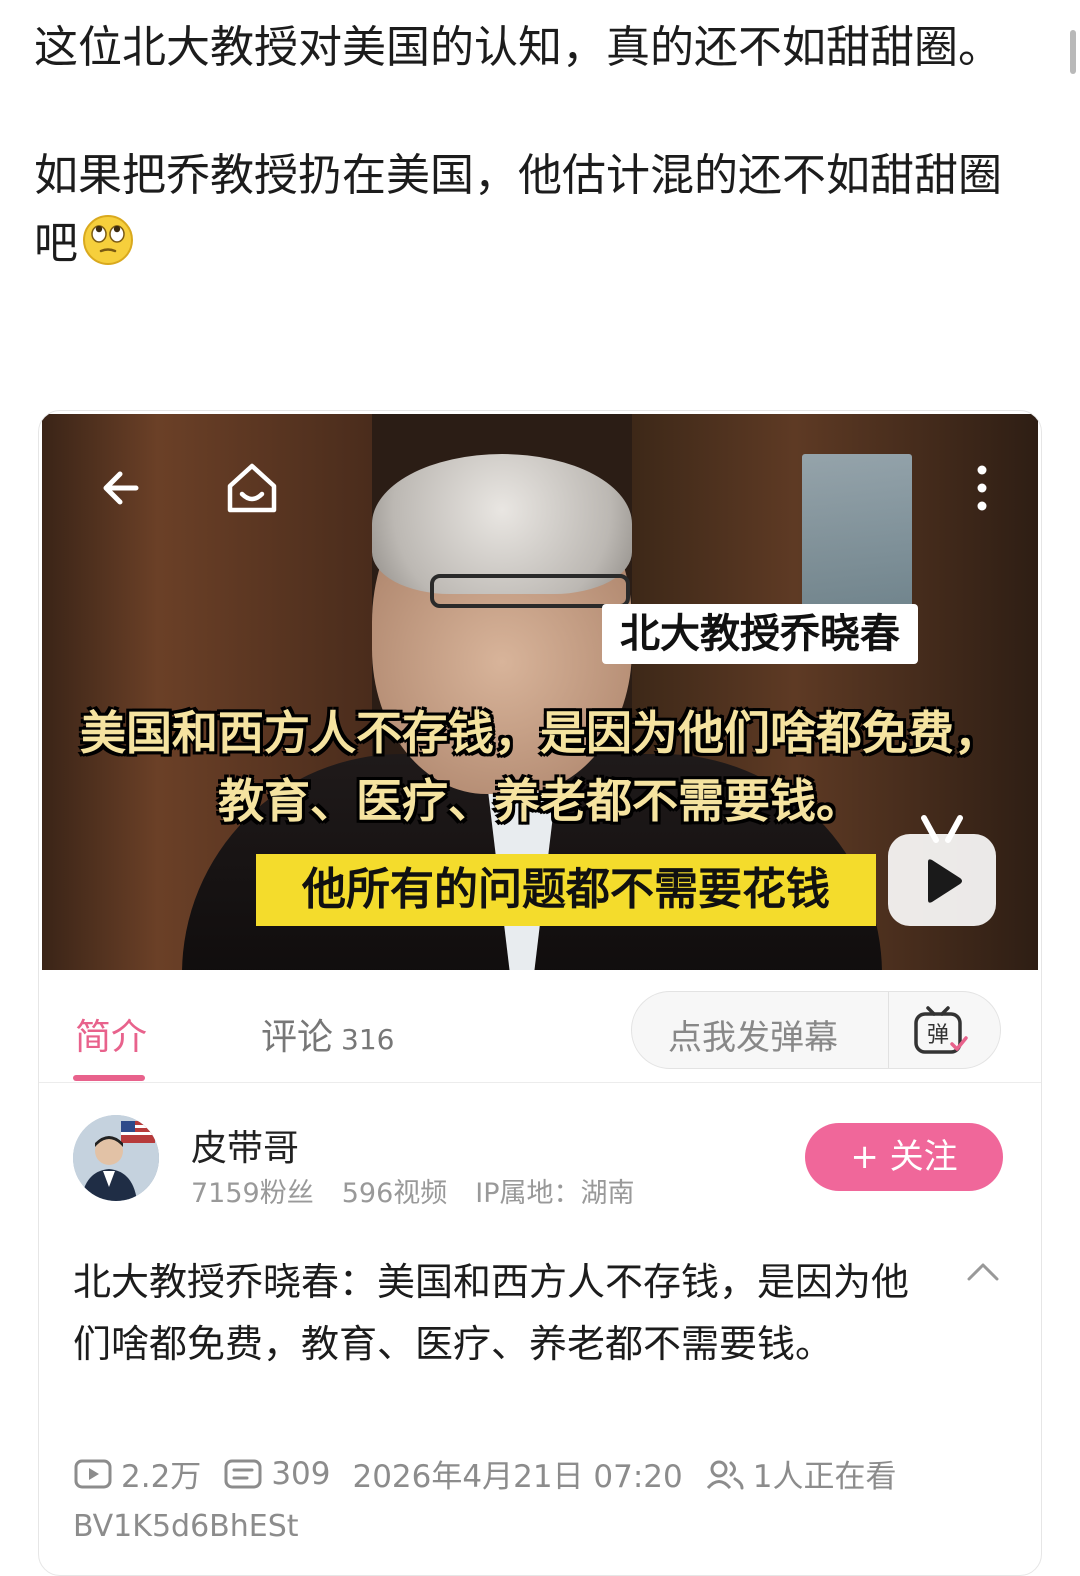  I want to click on video-bvid: BV1K5d6BhESt, so click(186, 1526).